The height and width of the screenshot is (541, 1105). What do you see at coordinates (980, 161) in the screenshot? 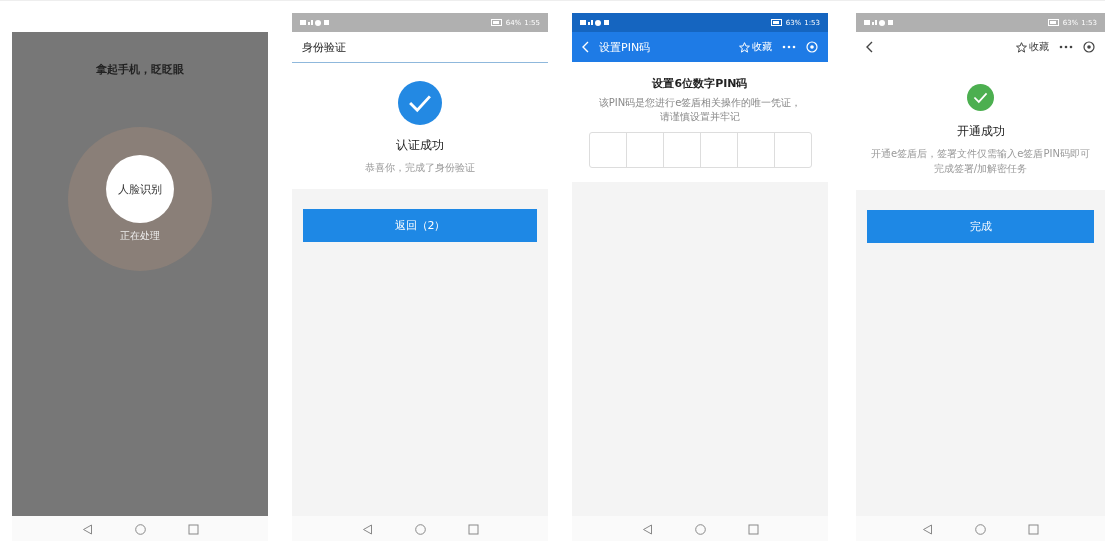
I see `result-message: 开通e签盾后，签署文件仅需输入e签盾PIN码即可完成签署/加解密任务` at bounding box center [980, 161].